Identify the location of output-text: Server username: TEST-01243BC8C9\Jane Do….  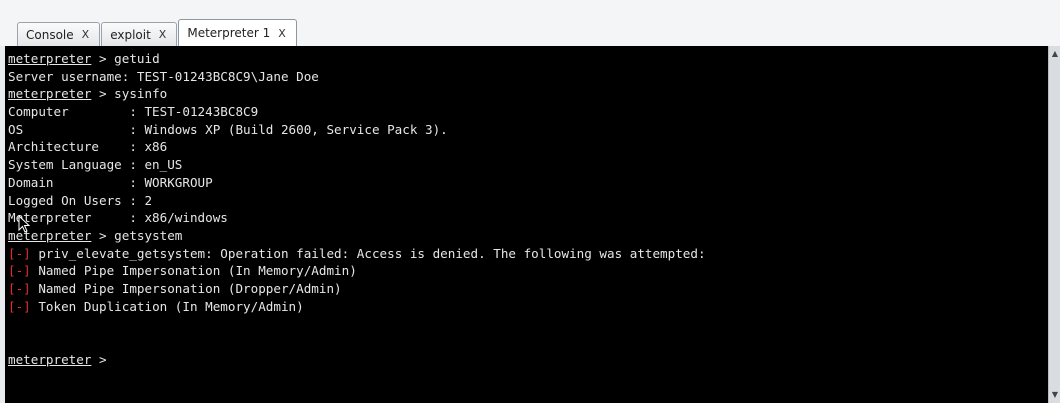
(163, 76).